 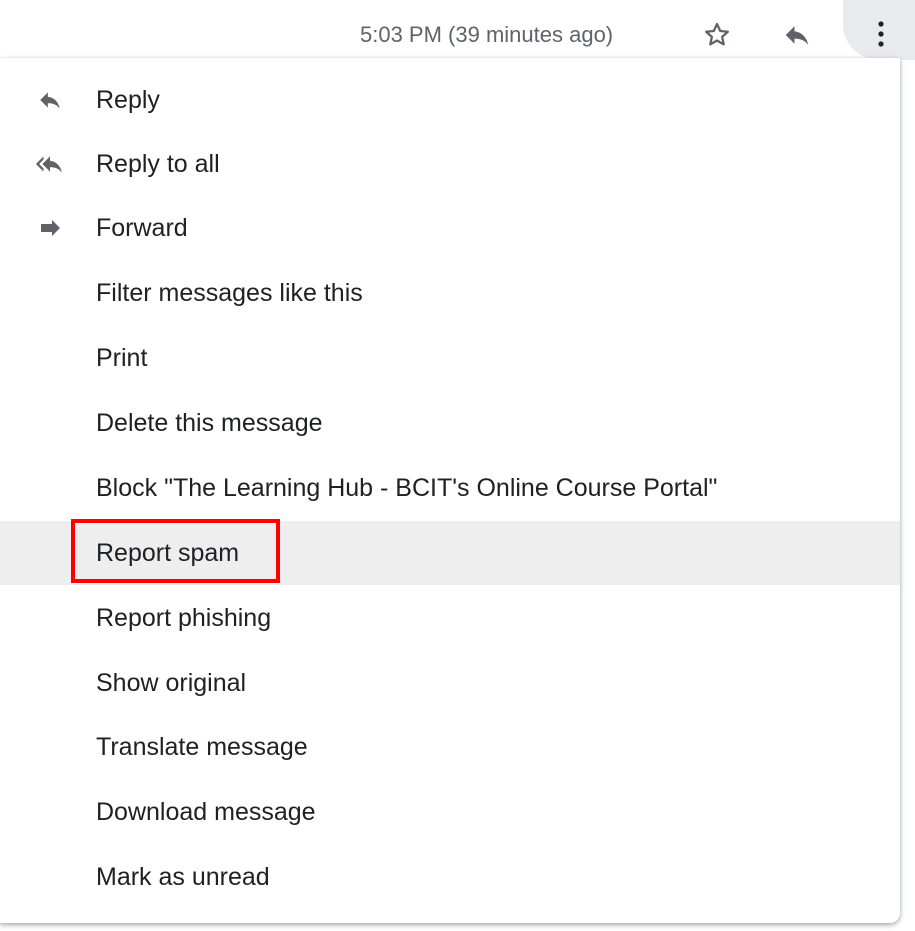 What do you see at coordinates (450, 747) in the screenshot?
I see `menu-item-translate: Translate message` at bounding box center [450, 747].